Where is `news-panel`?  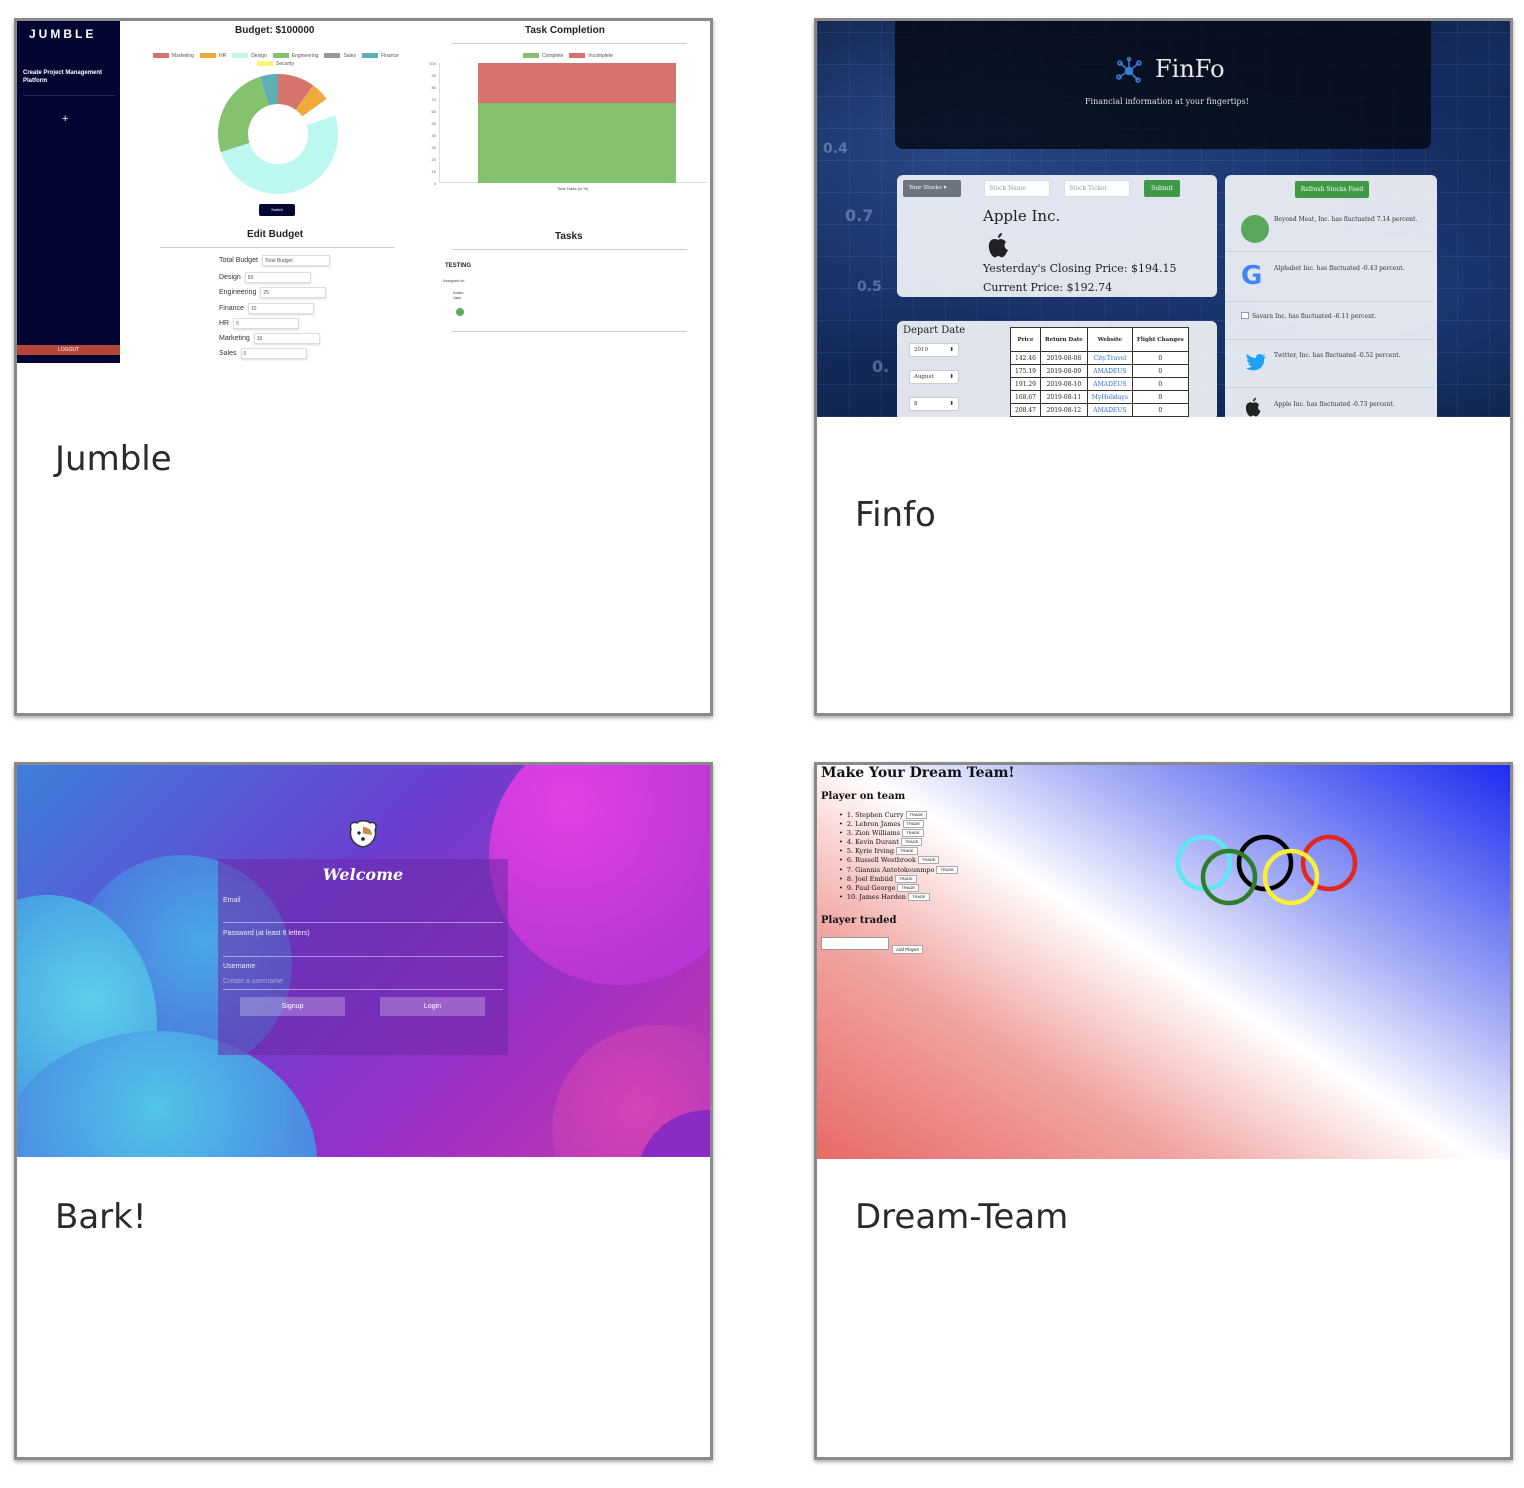 news-panel is located at coordinates (1331, 296).